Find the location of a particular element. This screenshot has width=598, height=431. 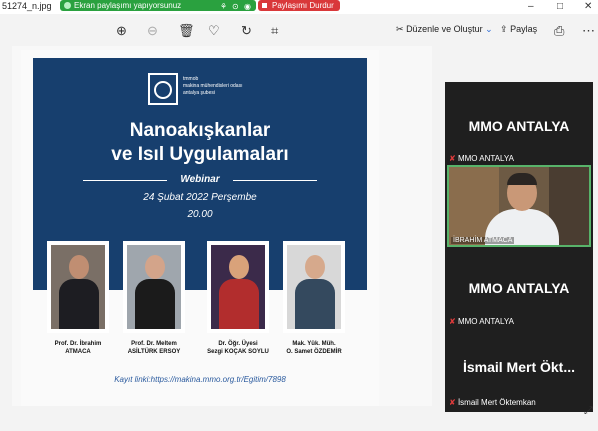

active-speaker-video: İBRAHİM ATMACA is located at coordinates (519, 206).